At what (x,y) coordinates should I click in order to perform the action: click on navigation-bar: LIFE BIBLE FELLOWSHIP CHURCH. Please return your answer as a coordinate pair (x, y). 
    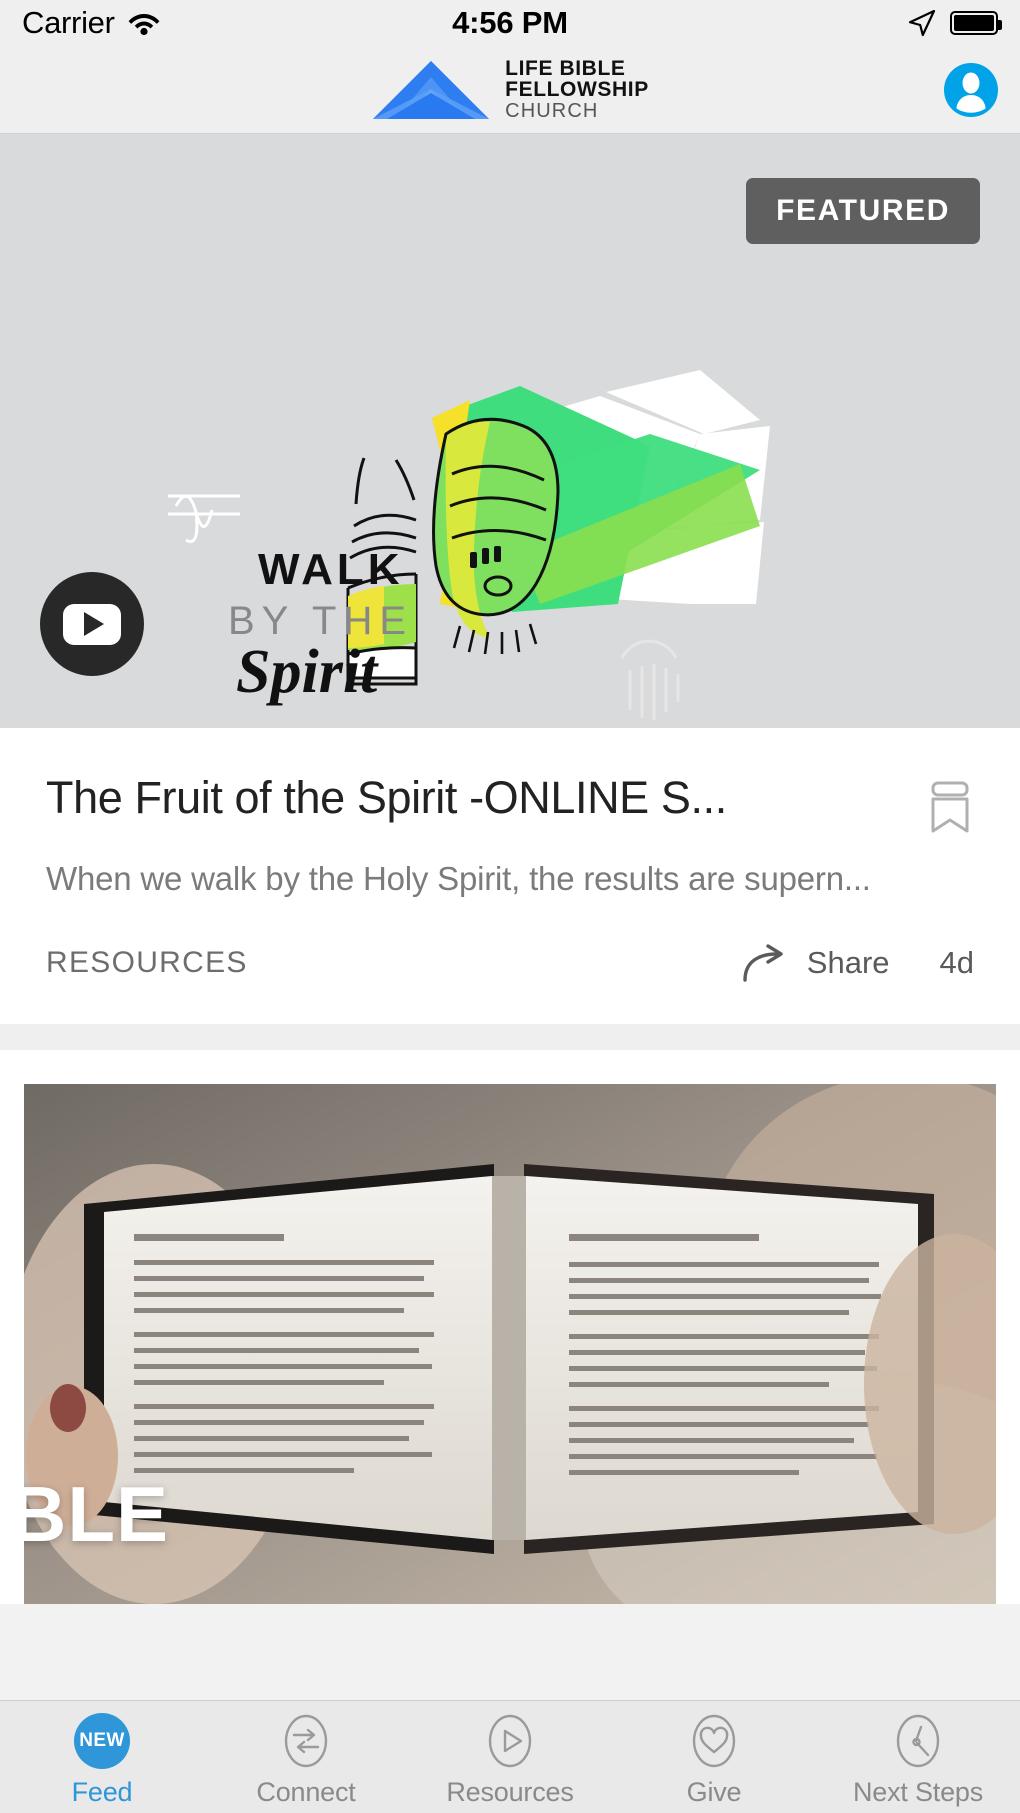
    Looking at the image, I should click on (510, 90).